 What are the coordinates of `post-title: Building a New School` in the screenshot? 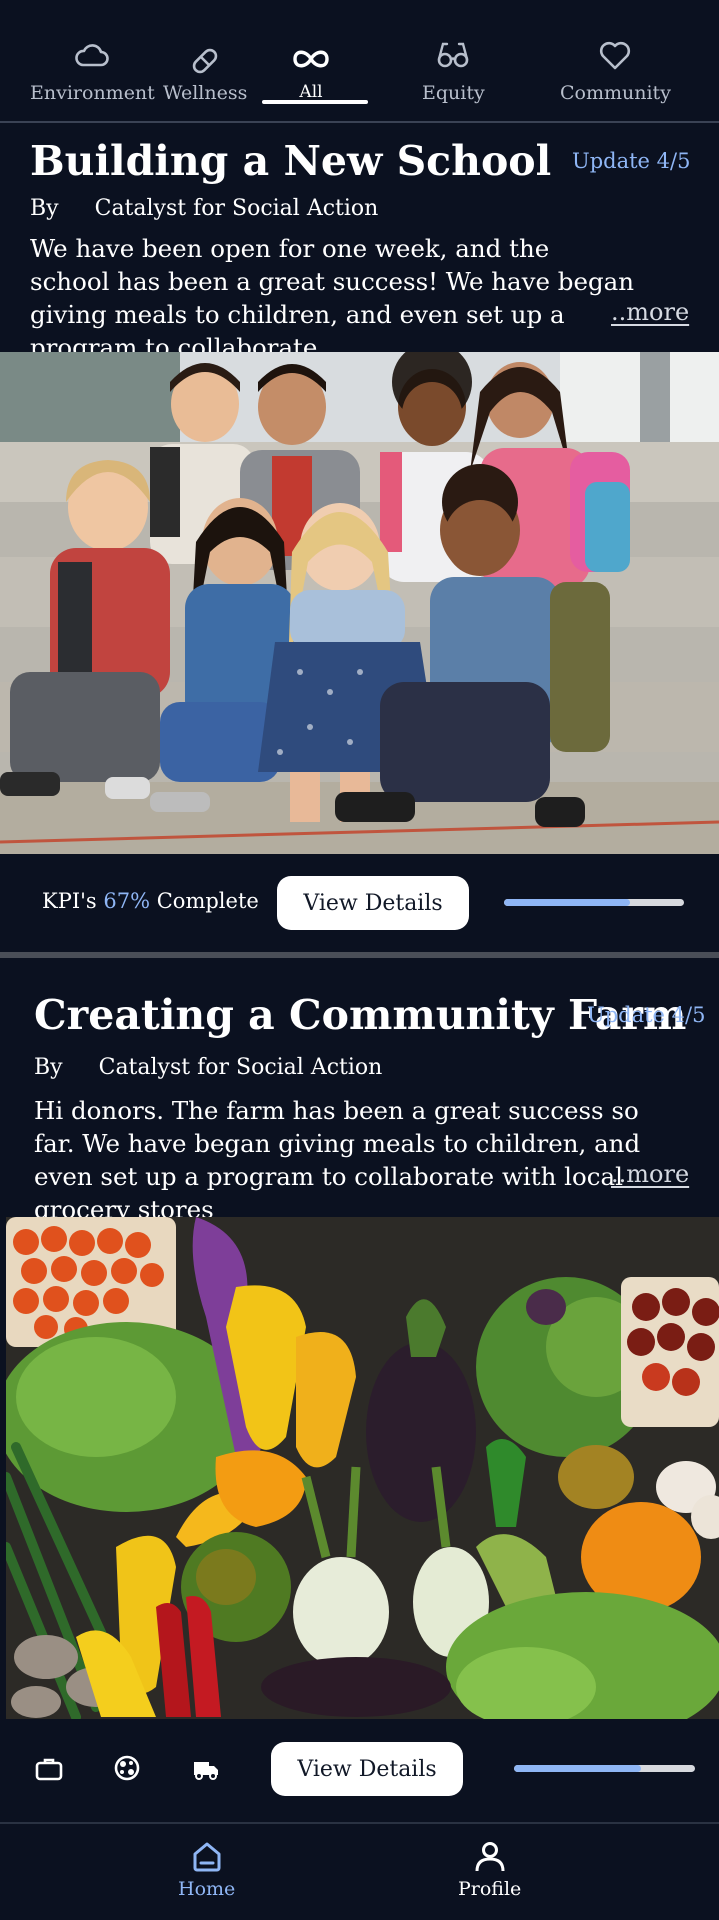 It's located at (291, 161).